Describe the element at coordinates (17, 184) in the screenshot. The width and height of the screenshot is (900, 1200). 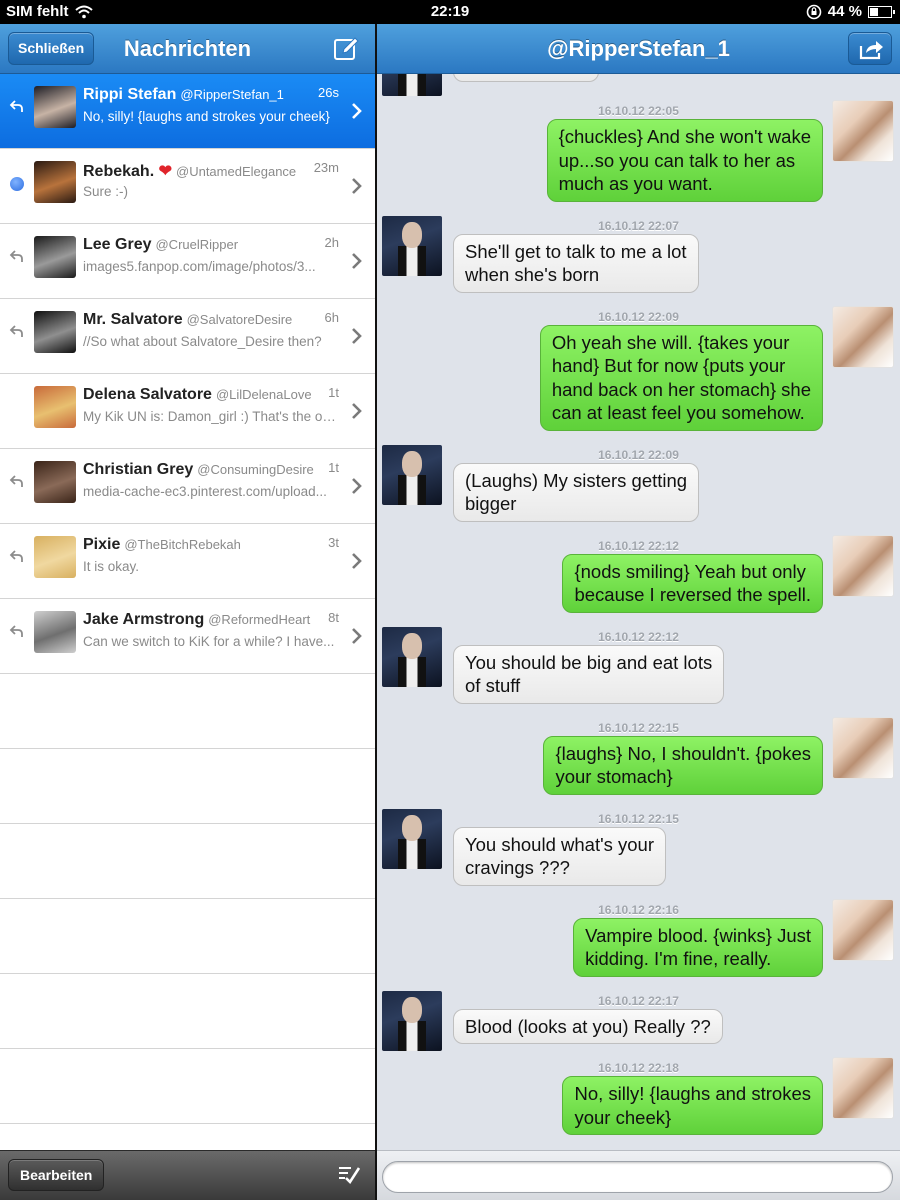
I see `unread-dot-icon` at that location.